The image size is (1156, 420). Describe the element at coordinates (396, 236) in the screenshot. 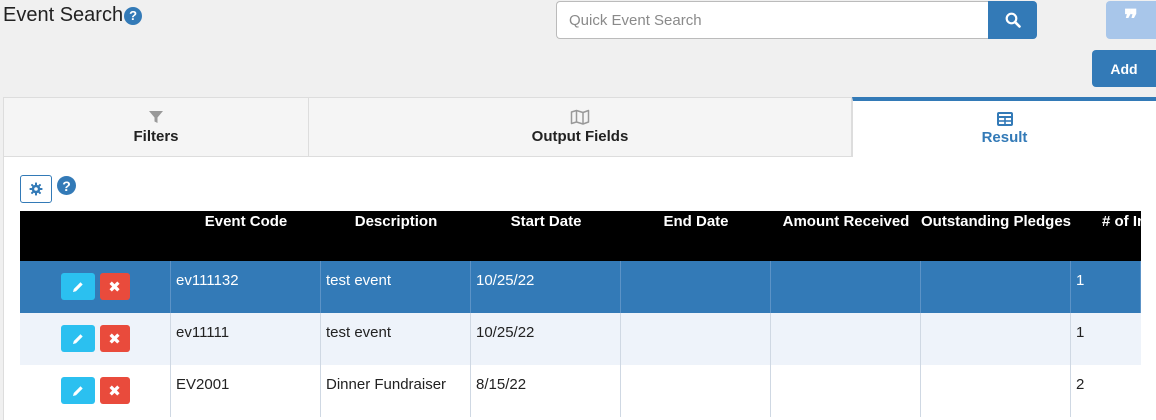

I see `column-header-description: Description` at that location.